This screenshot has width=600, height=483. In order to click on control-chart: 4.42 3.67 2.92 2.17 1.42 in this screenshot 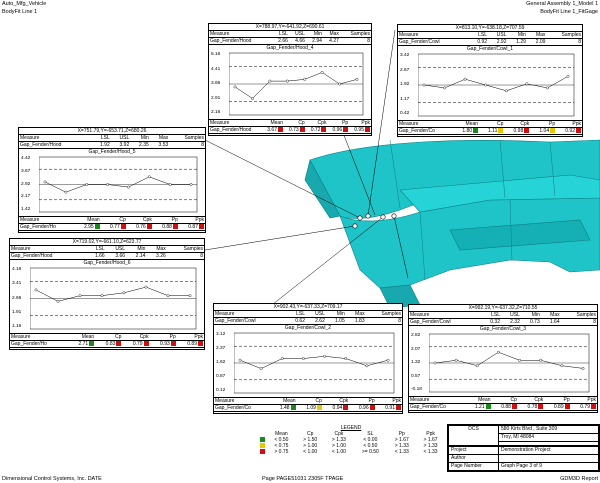, I will do `click(112, 185)`.